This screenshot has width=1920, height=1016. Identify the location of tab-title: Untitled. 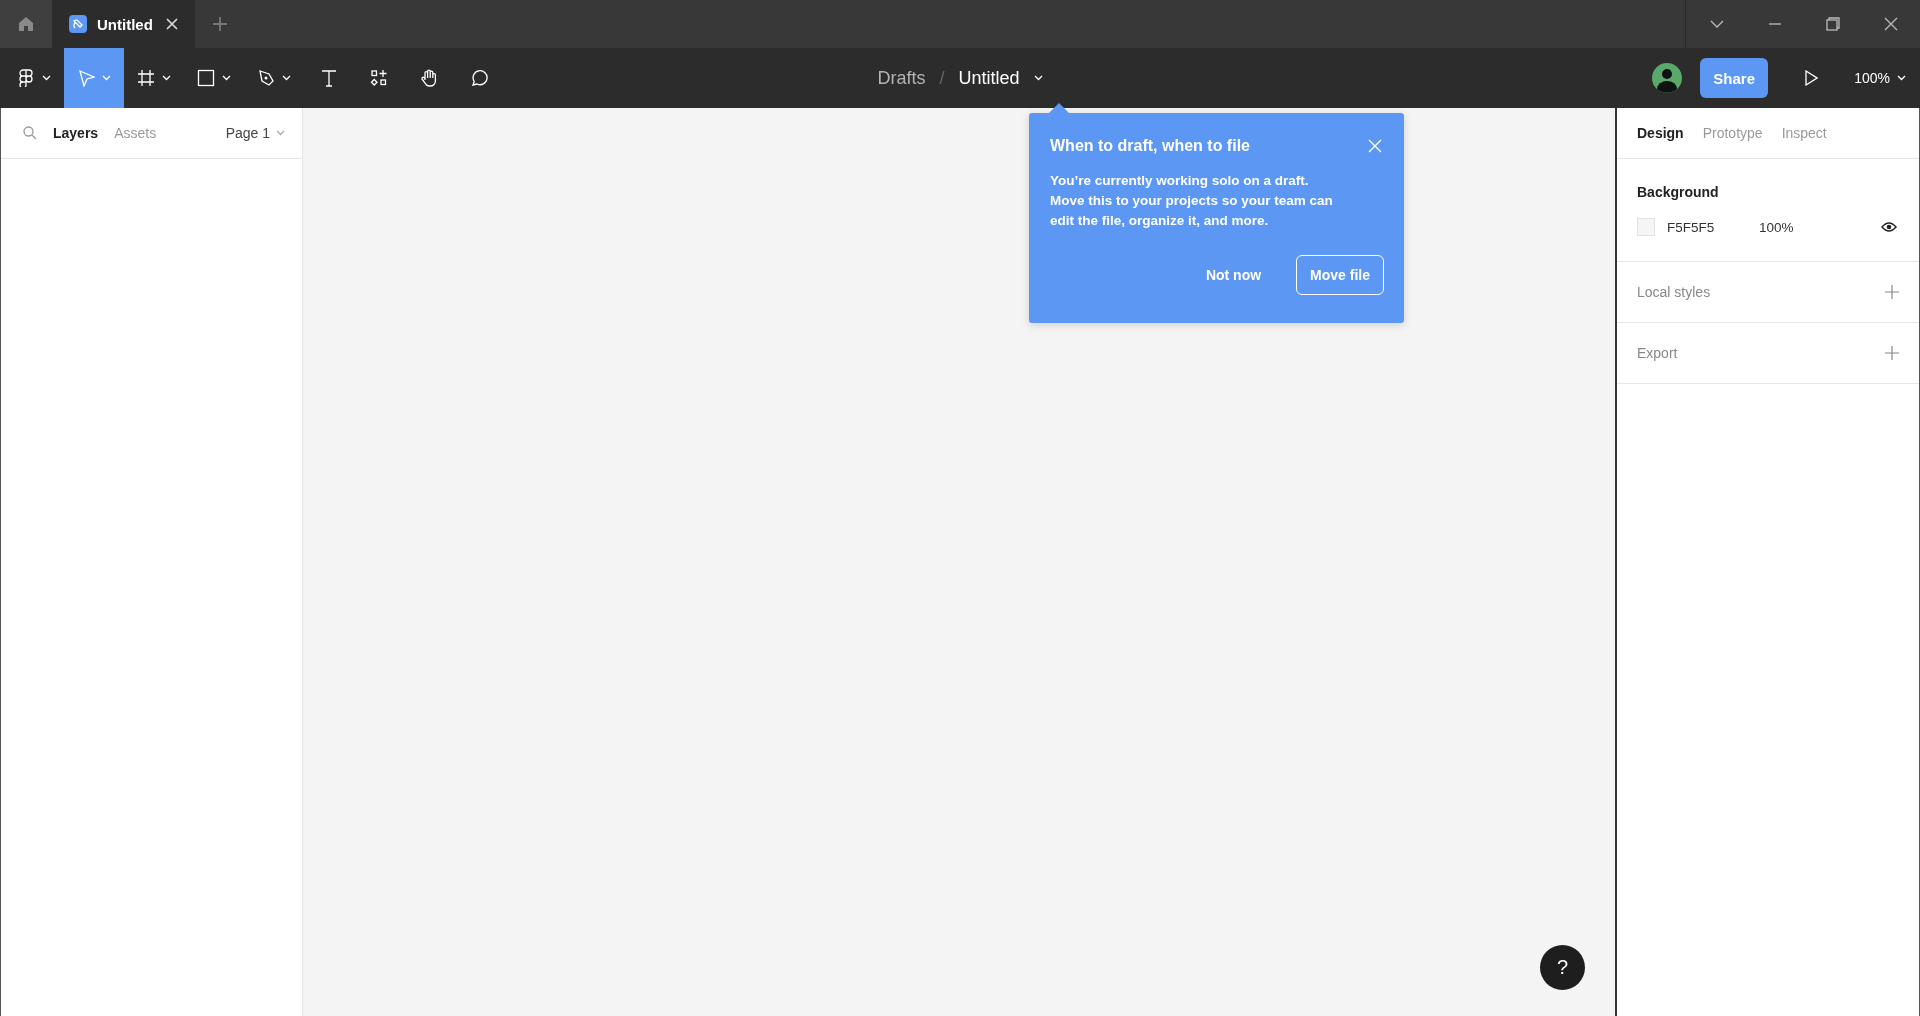
(125, 24).